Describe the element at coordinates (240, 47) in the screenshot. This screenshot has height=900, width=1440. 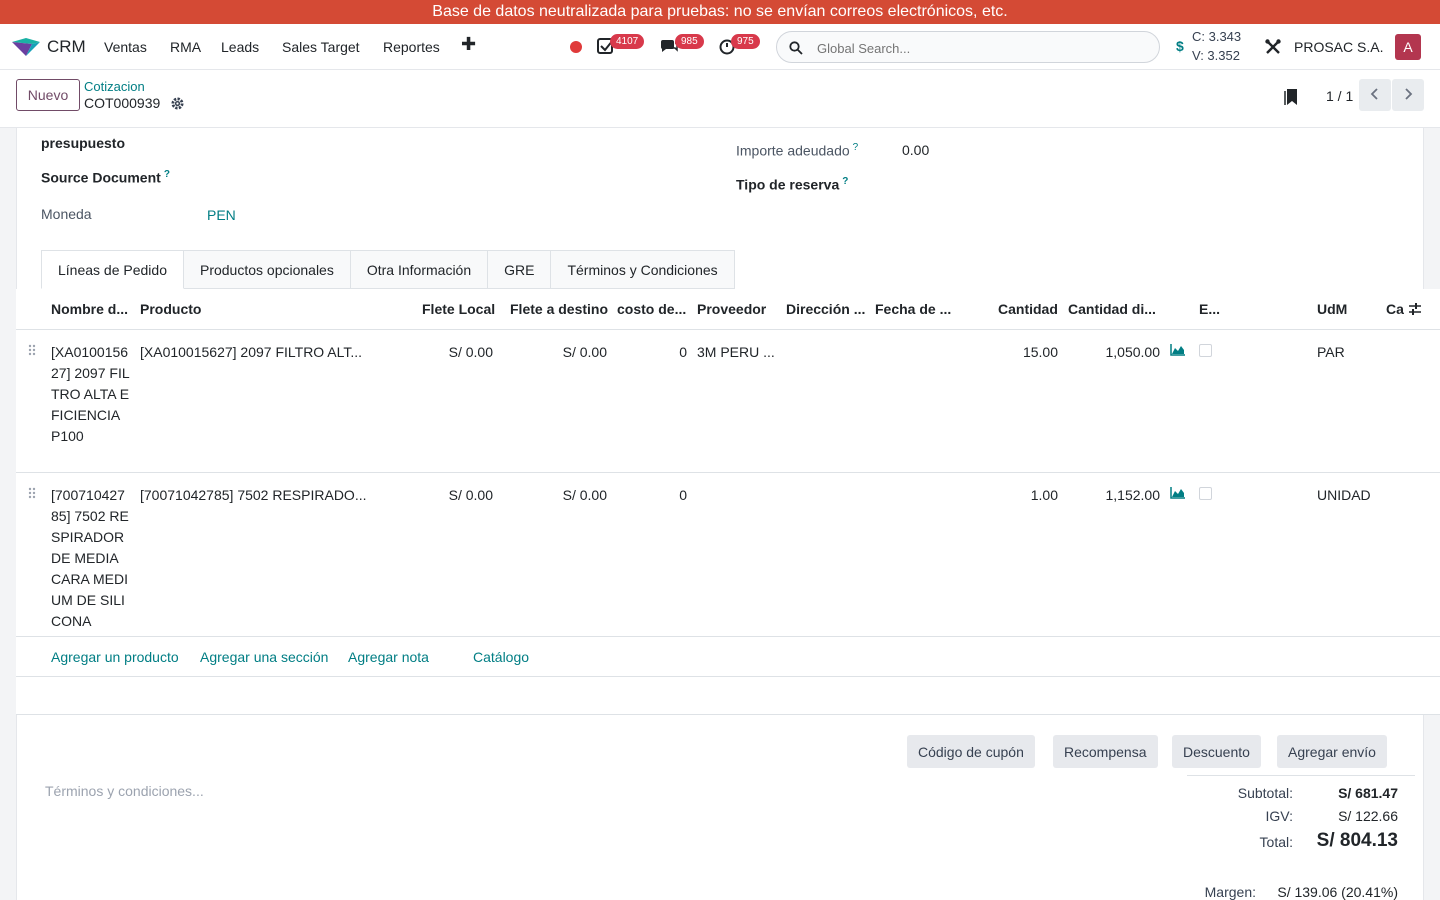
I see `menu-leads: Leads` at that location.